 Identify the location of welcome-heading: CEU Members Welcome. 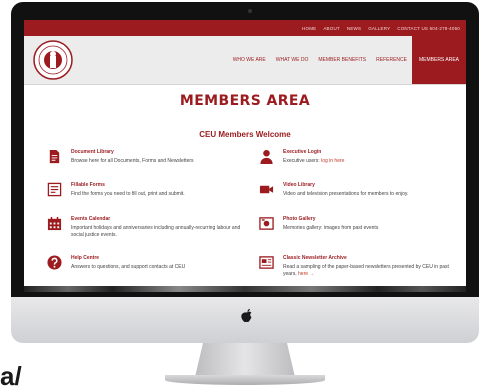
(245, 134).